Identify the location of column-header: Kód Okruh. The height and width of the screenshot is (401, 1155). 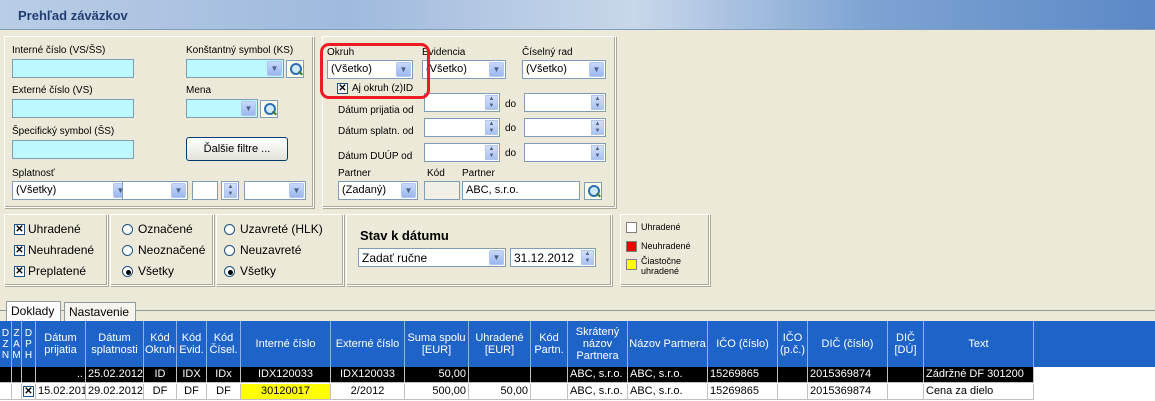
(160, 344).